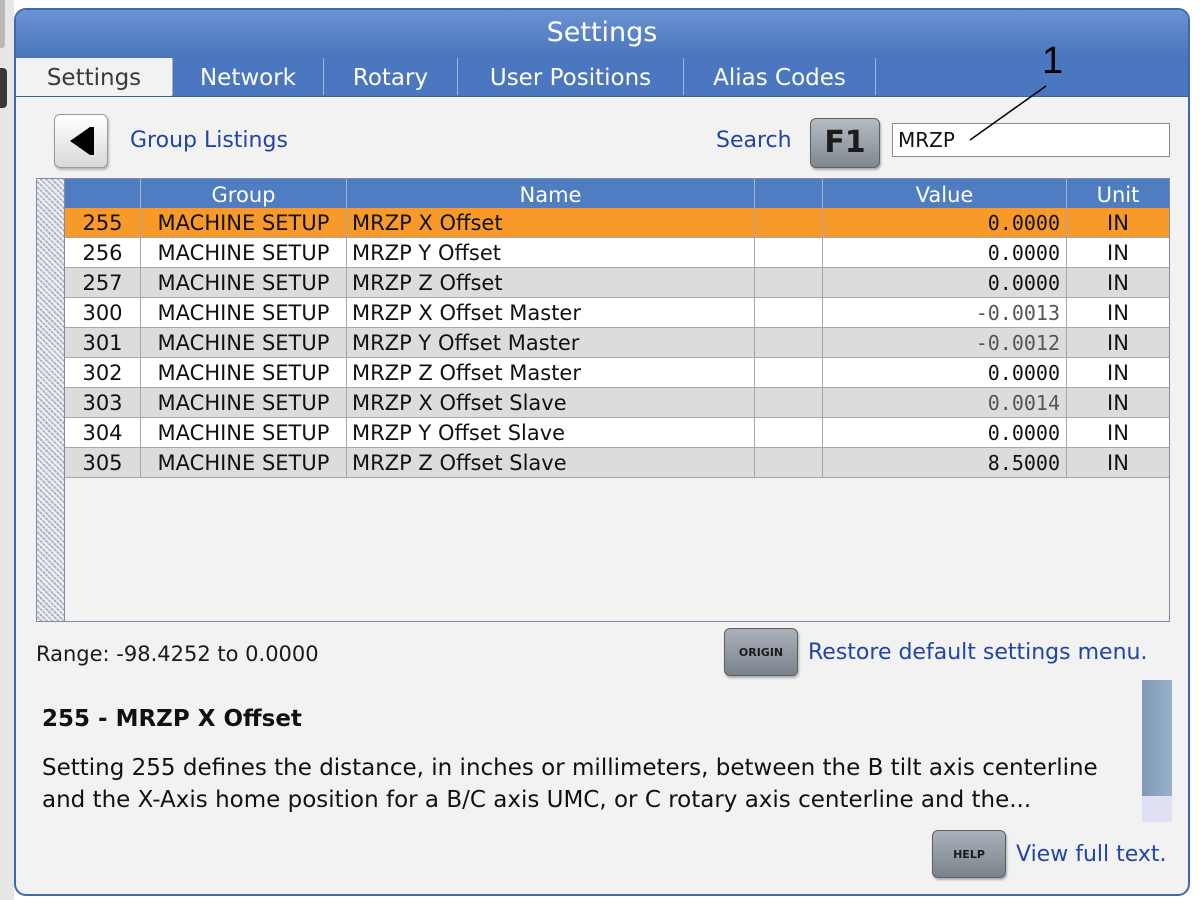 The width and height of the screenshot is (1200, 900). I want to click on row-name: MRZP Y Offset Slave, so click(551, 433).